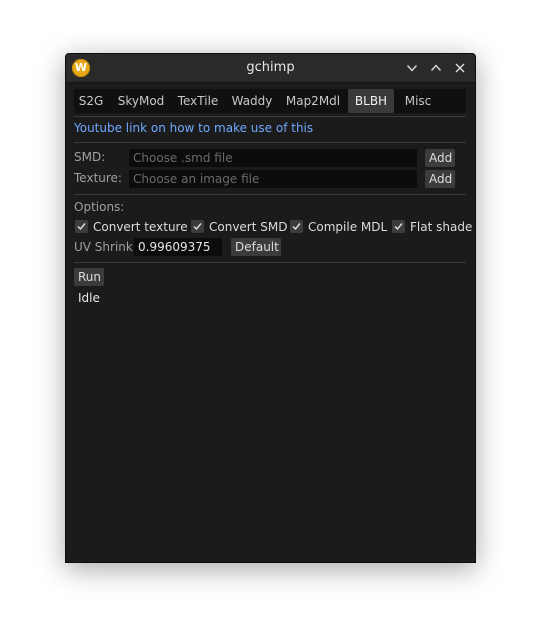  I want to click on status-text: Idle, so click(89, 298).